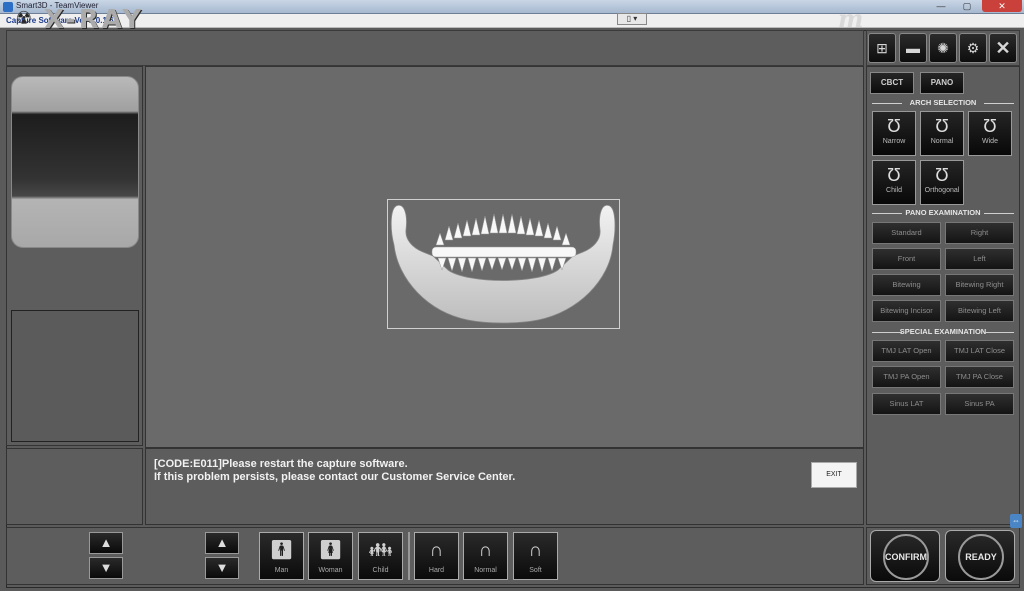 Image resolution: width=1024 pixels, height=591 pixels. Describe the element at coordinates (943, 103) in the screenshot. I see `arch-selection-heading: ARCH SELECTION` at that location.